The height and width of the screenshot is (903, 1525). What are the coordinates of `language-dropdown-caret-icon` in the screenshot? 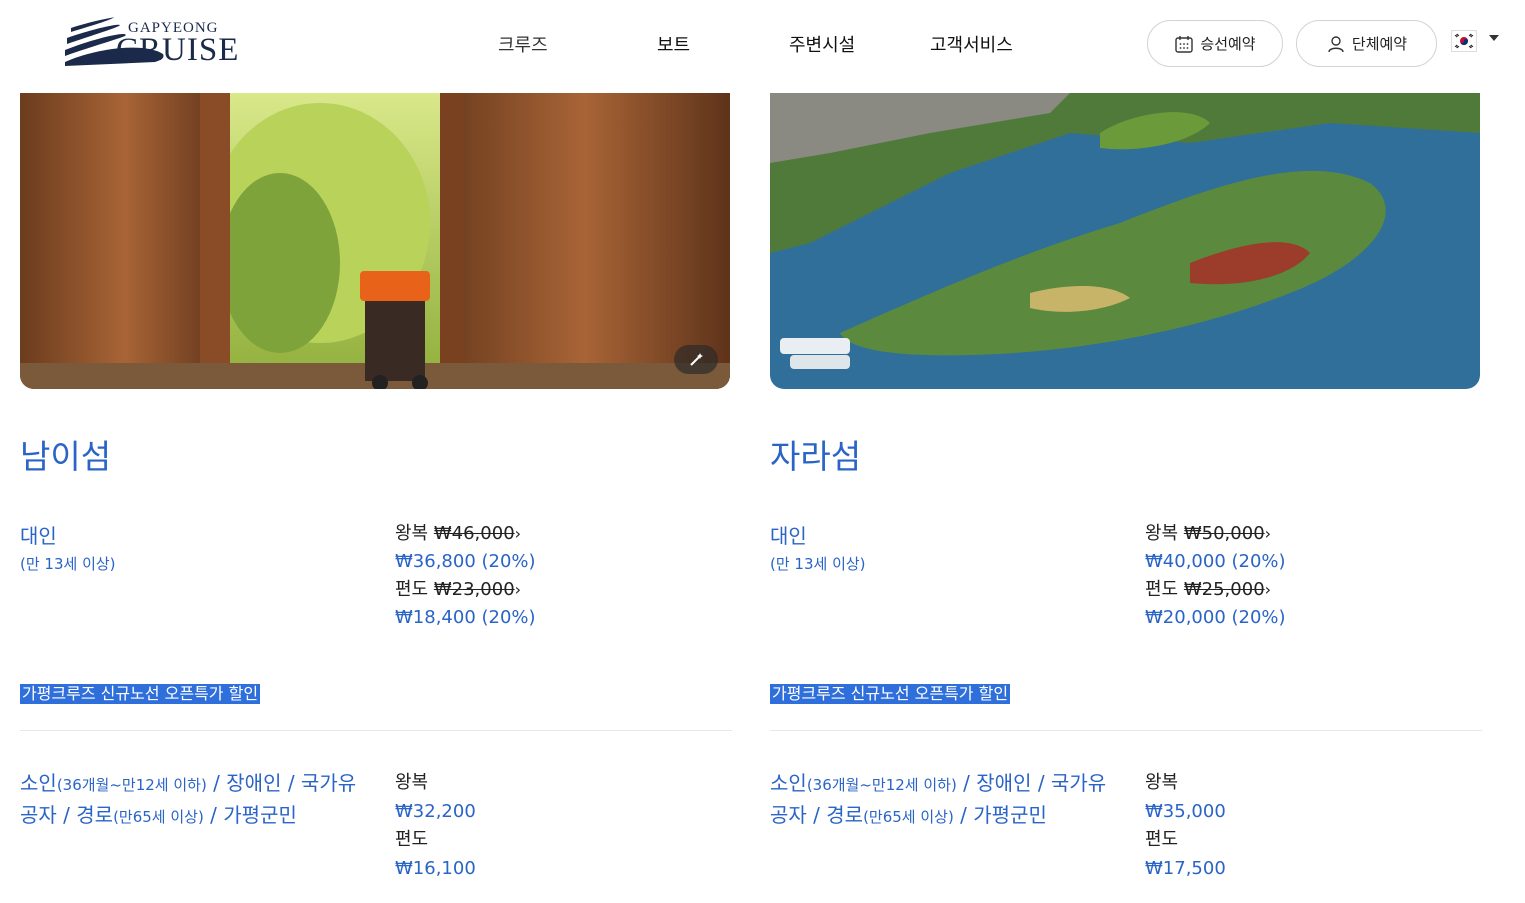 It's located at (1494, 38).